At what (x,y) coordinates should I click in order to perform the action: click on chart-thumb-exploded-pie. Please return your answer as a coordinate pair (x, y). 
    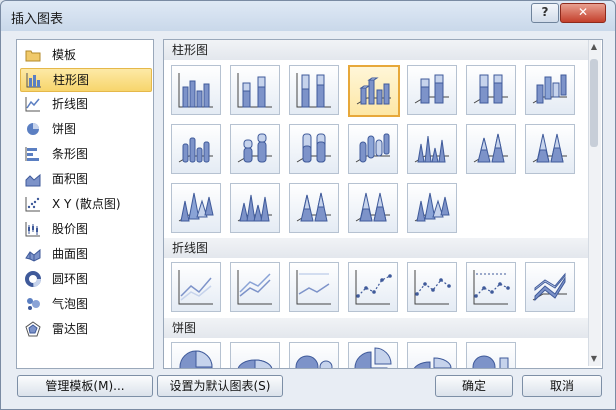
    Looking at the image, I should click on (373, 355).